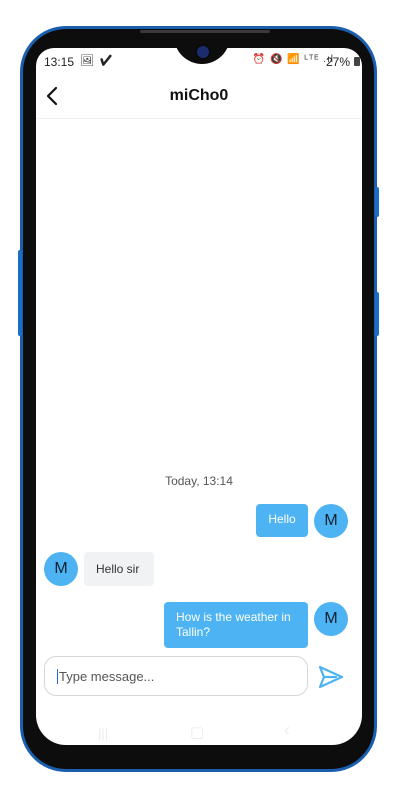  What do you see at coordinates (377, 202) in the screenshot?
I see `power-button` at bounding box center [377, 202].